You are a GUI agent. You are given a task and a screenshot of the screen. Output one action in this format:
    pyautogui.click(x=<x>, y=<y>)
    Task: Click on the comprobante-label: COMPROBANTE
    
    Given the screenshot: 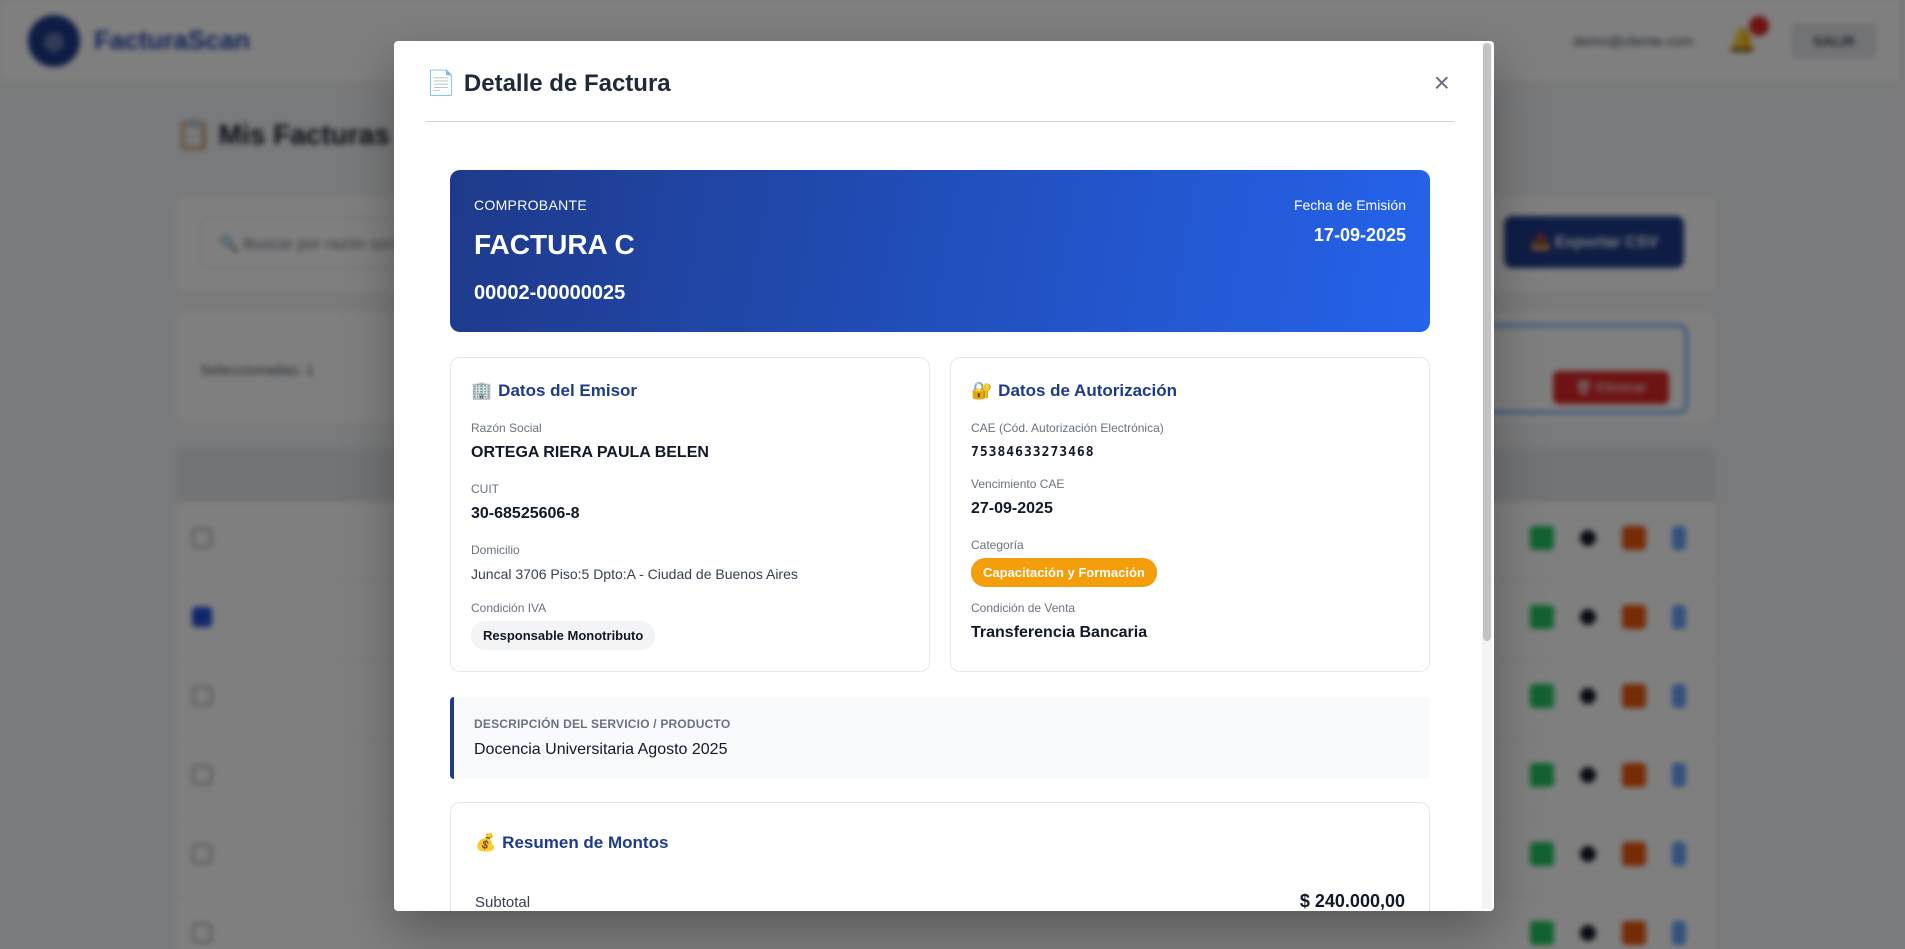 What is the action you would take?
    pyautogui.click(x=530, y=205)
    